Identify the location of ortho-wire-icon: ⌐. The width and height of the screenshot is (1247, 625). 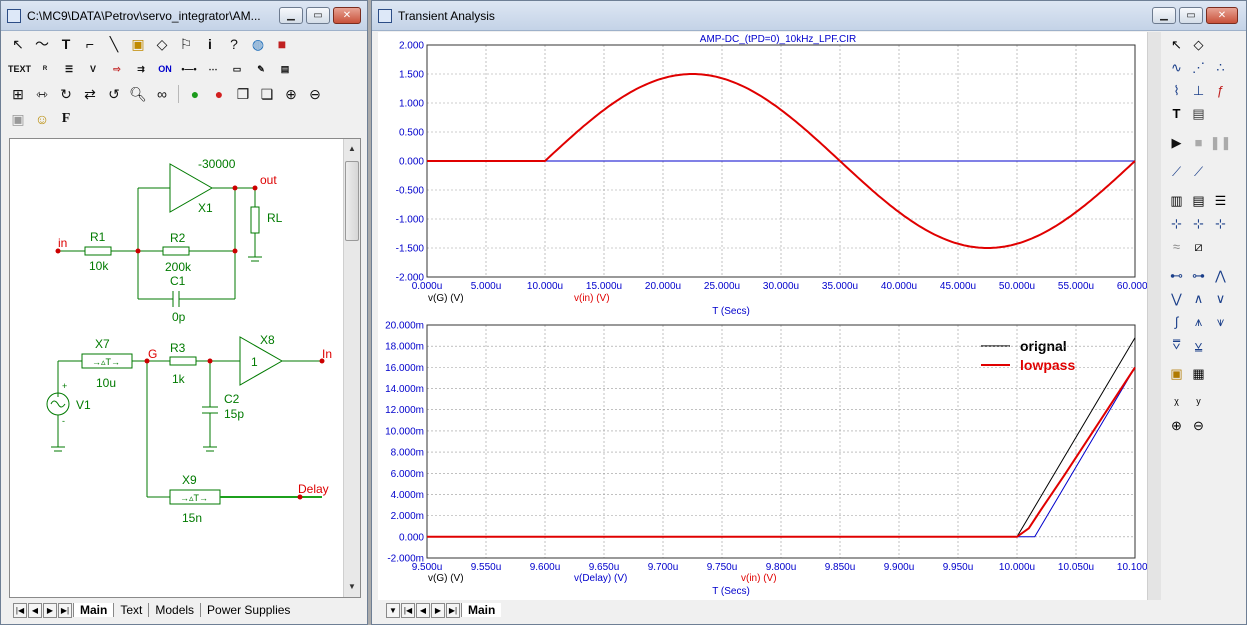
(90, 44).